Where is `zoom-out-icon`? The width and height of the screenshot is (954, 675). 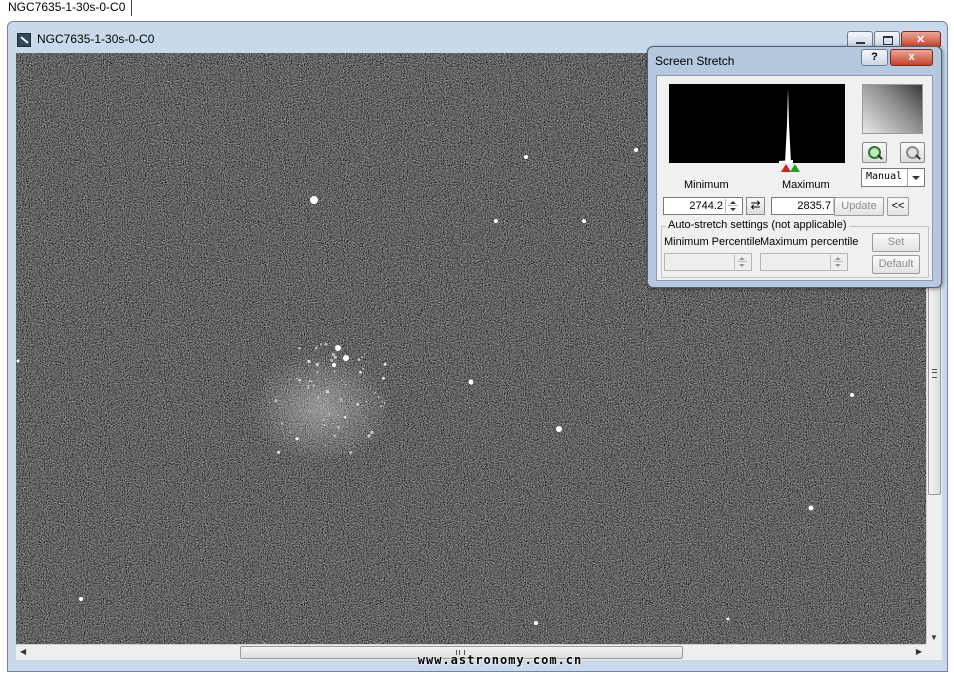
zoom-out-icon is located at coordinates (912, 152).